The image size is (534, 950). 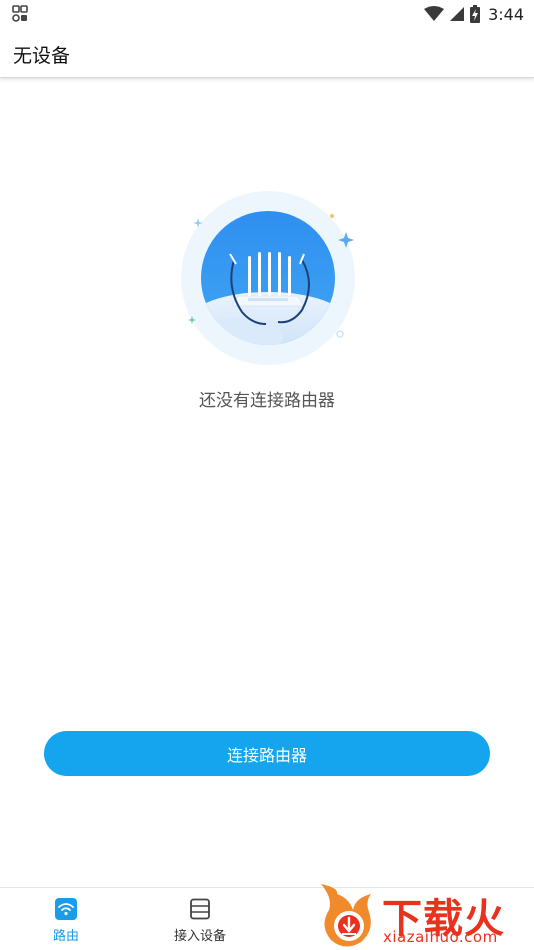 What do you see at coordinates (65, 936) in the screenshot?
I see `tab-route-label: 路由` at bounding box center [65, 936].